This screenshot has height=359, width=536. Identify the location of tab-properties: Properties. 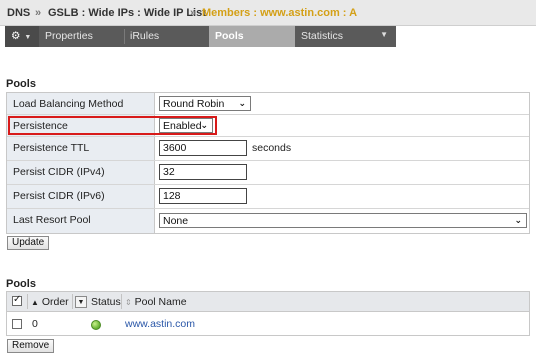
(81, 36).